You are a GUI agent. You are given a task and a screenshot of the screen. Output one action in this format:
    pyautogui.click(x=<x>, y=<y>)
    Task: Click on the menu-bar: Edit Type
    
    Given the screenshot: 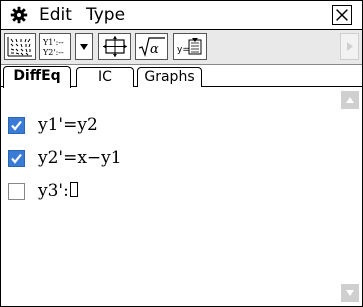 What is the action you would take?
    pyautogui.click(x=181, y=15)
    